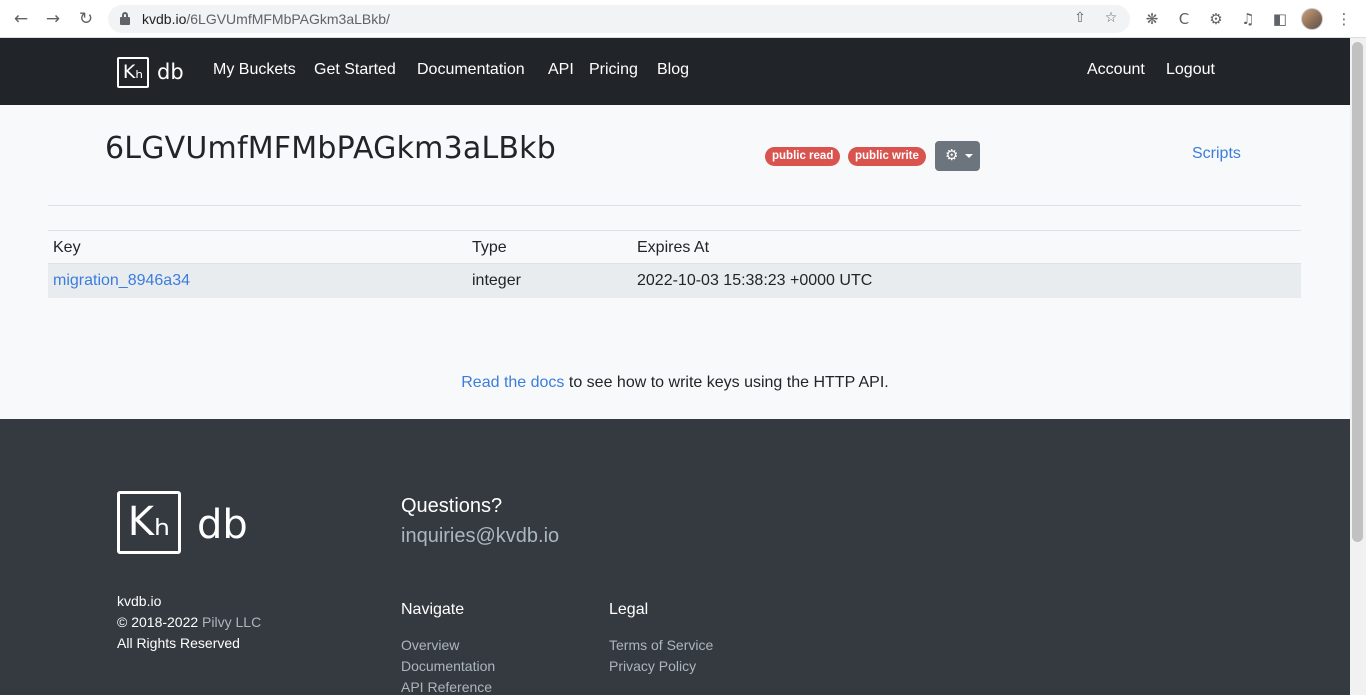 Image resolution: width=1366 pixels, height=695 pixels. What do you see at coordinates (489, 247) in the screenshot?
I see `header-type: Type` at bounding box center [489, 247].